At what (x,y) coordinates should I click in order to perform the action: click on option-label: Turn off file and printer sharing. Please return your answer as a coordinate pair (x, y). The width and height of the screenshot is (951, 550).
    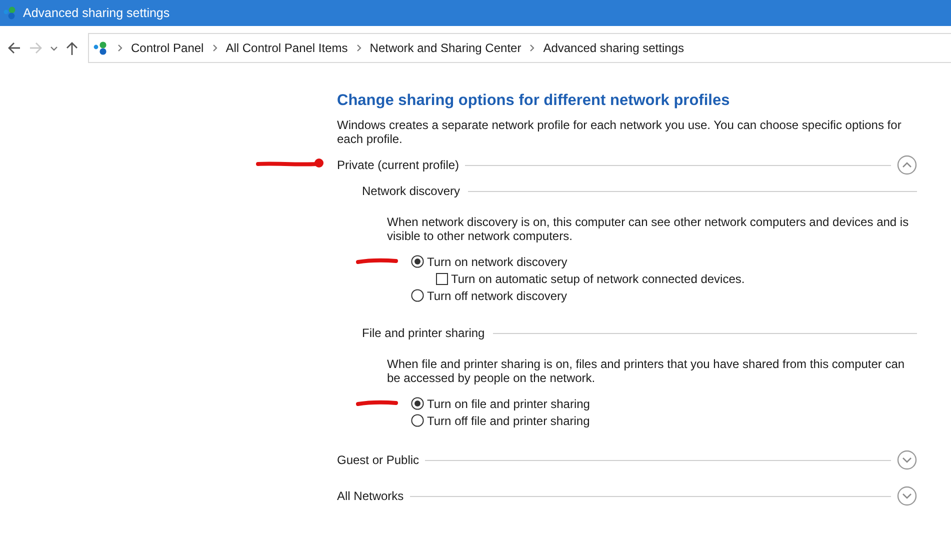
    Looking at the image, I should click on (508, 421).